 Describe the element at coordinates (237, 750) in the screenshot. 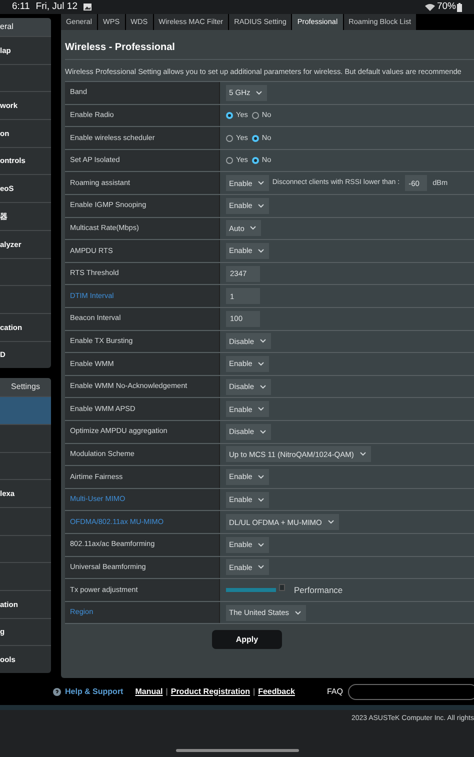

I see `home-indicator` at that location.